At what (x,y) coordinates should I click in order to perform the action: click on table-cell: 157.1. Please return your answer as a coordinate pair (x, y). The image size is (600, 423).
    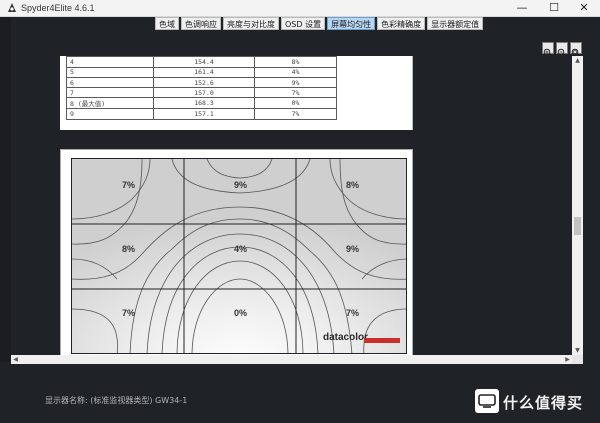
    Looking at the image, I should click on (204, 114).